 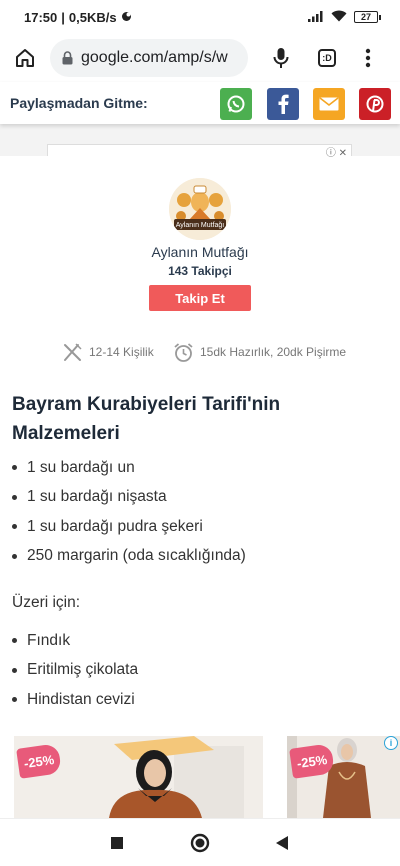 I want to click on circle-icon, so click(x=200, y=843).